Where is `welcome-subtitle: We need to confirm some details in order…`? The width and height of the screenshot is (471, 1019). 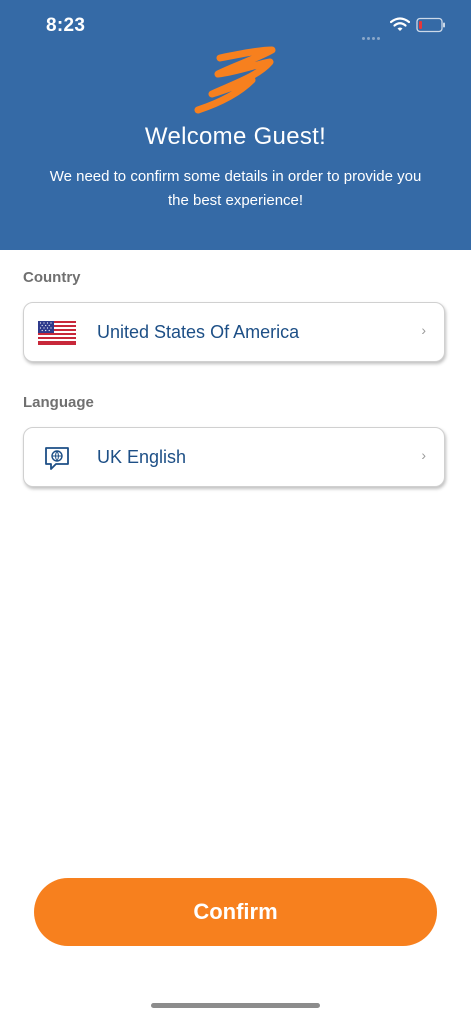
welcome-subtitle: We need to confirm some details in order… is located at coordinates (235, 189).